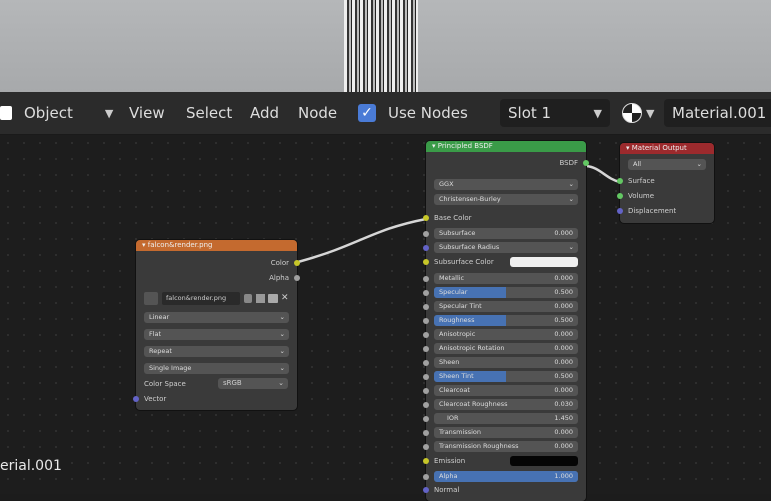 Image resolution: width=771 pixels, height=501 pixels. I want to click on transmission-field: Transmission 0.000, so click(506, 432).